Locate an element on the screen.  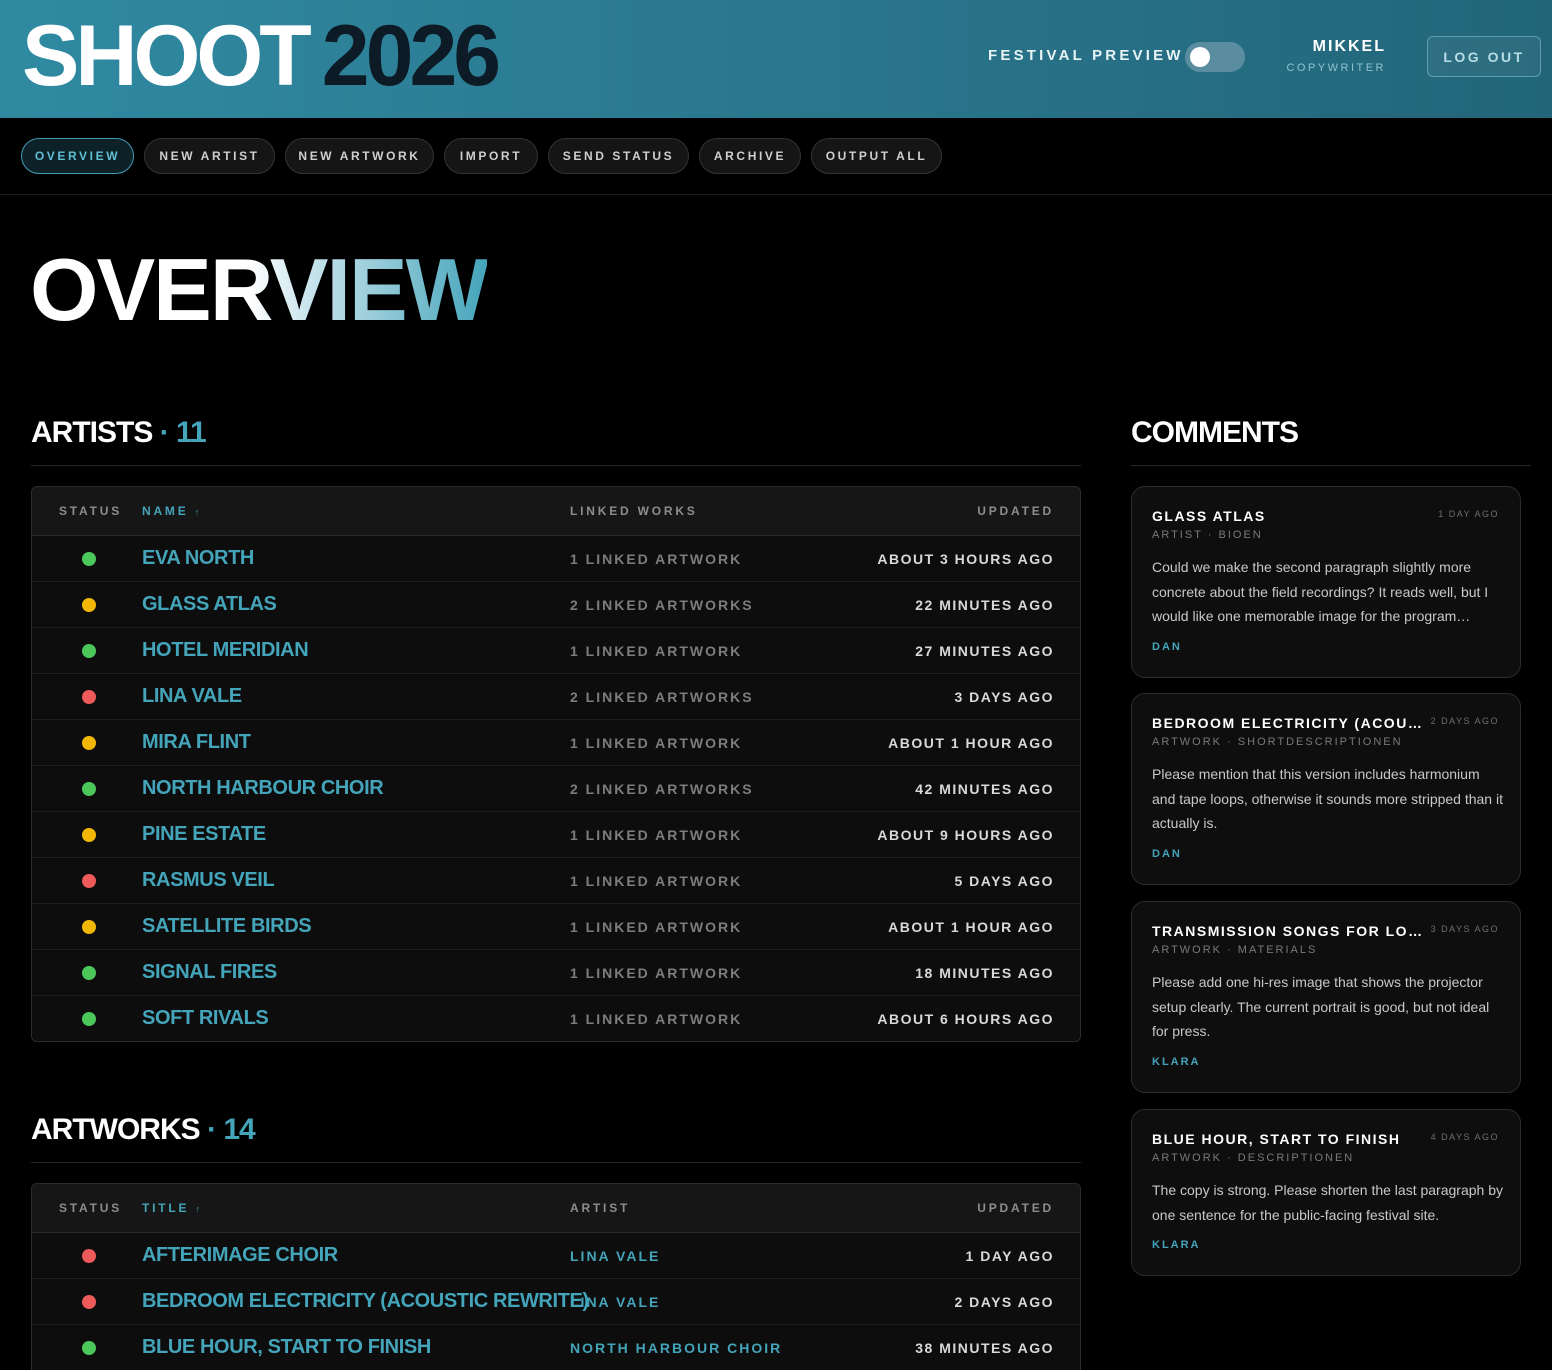
artist-name-link: LINA VALE is located at coordinates (192, 696).